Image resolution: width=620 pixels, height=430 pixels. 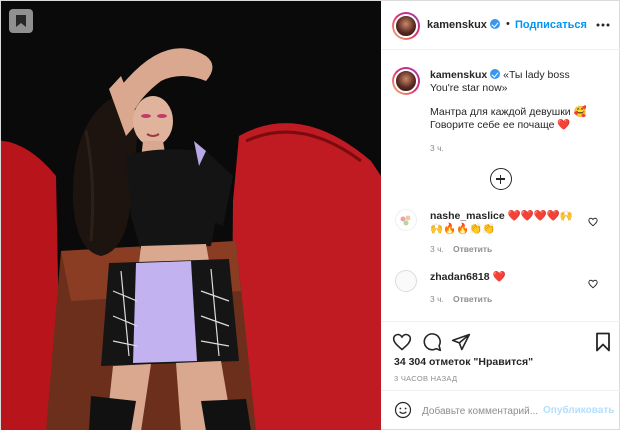 What do you see at coordinates (406, 26) in the screenshot?
I see `author-avatar` at bounding box center [406, 26].